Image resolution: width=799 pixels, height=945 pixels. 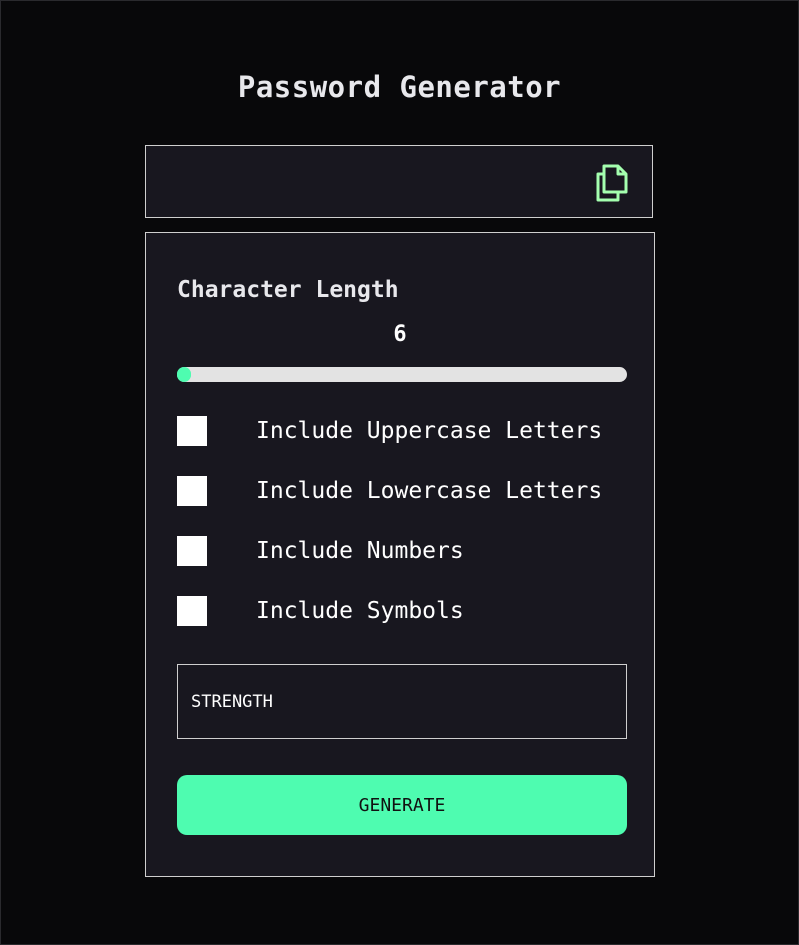 I want to click on option-numbers: Include Numbers, so click(x=320, y=551).